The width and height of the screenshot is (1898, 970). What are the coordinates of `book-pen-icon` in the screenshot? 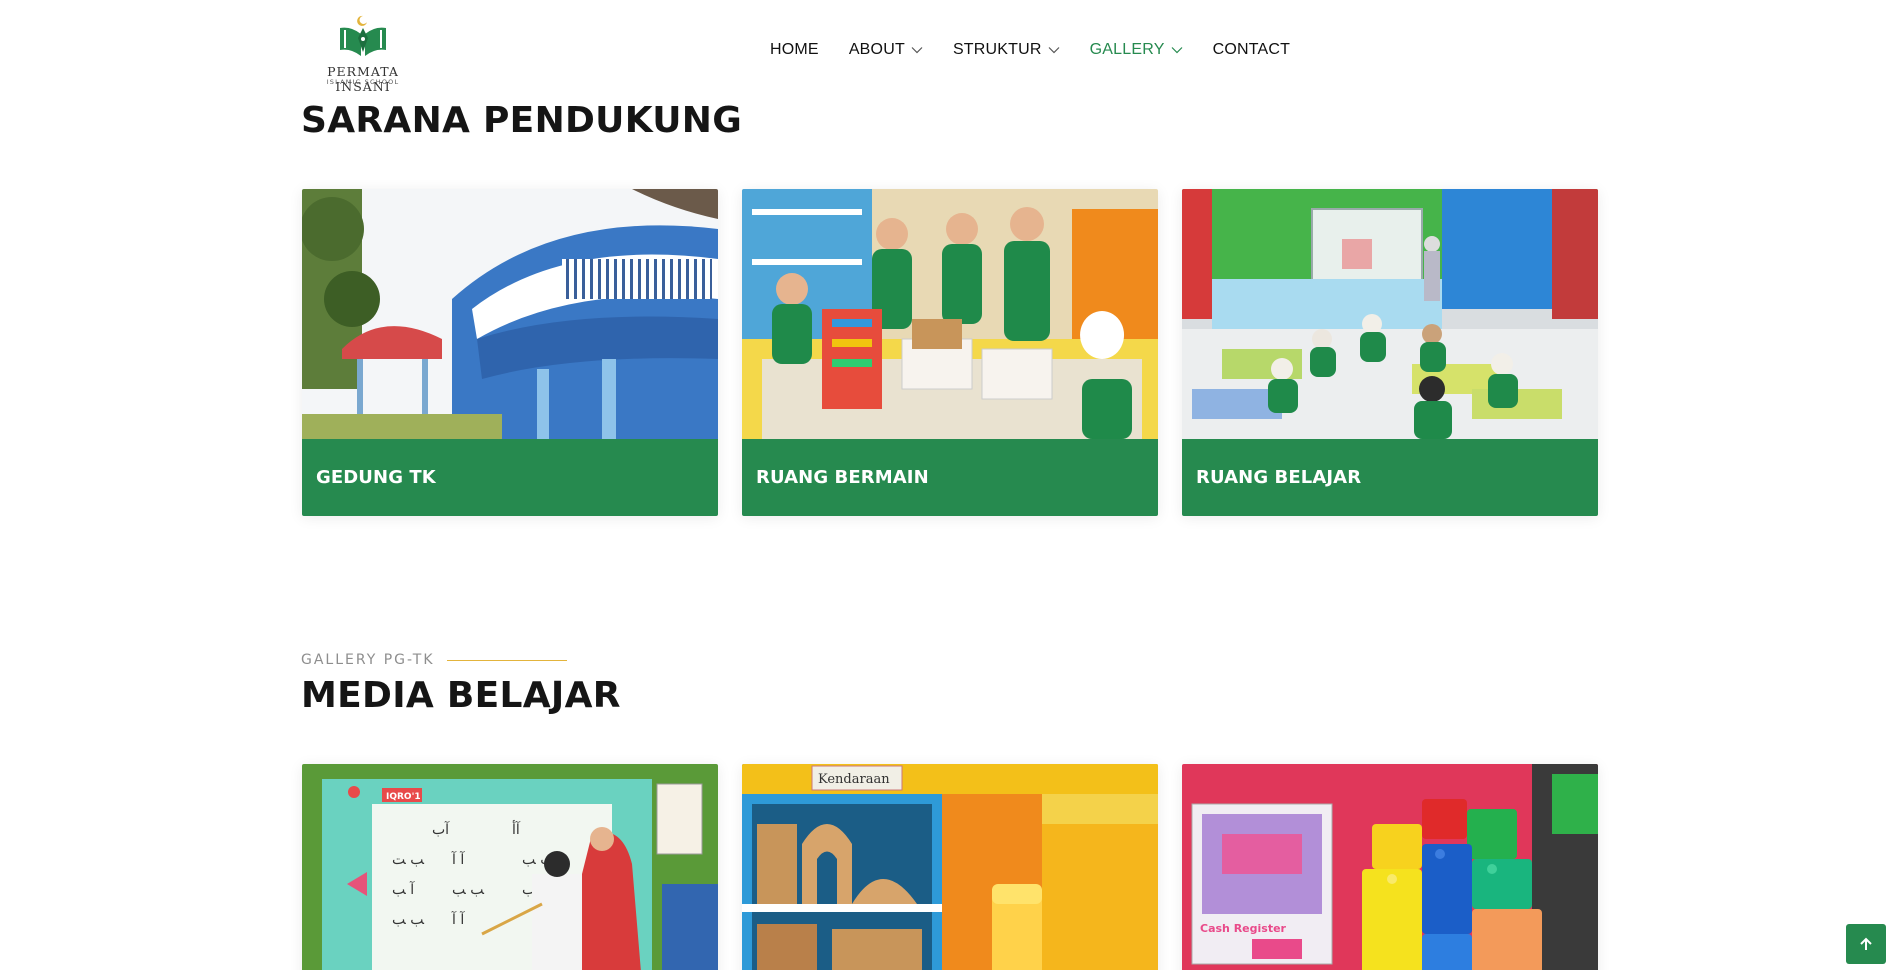 It's located at (363, 35).